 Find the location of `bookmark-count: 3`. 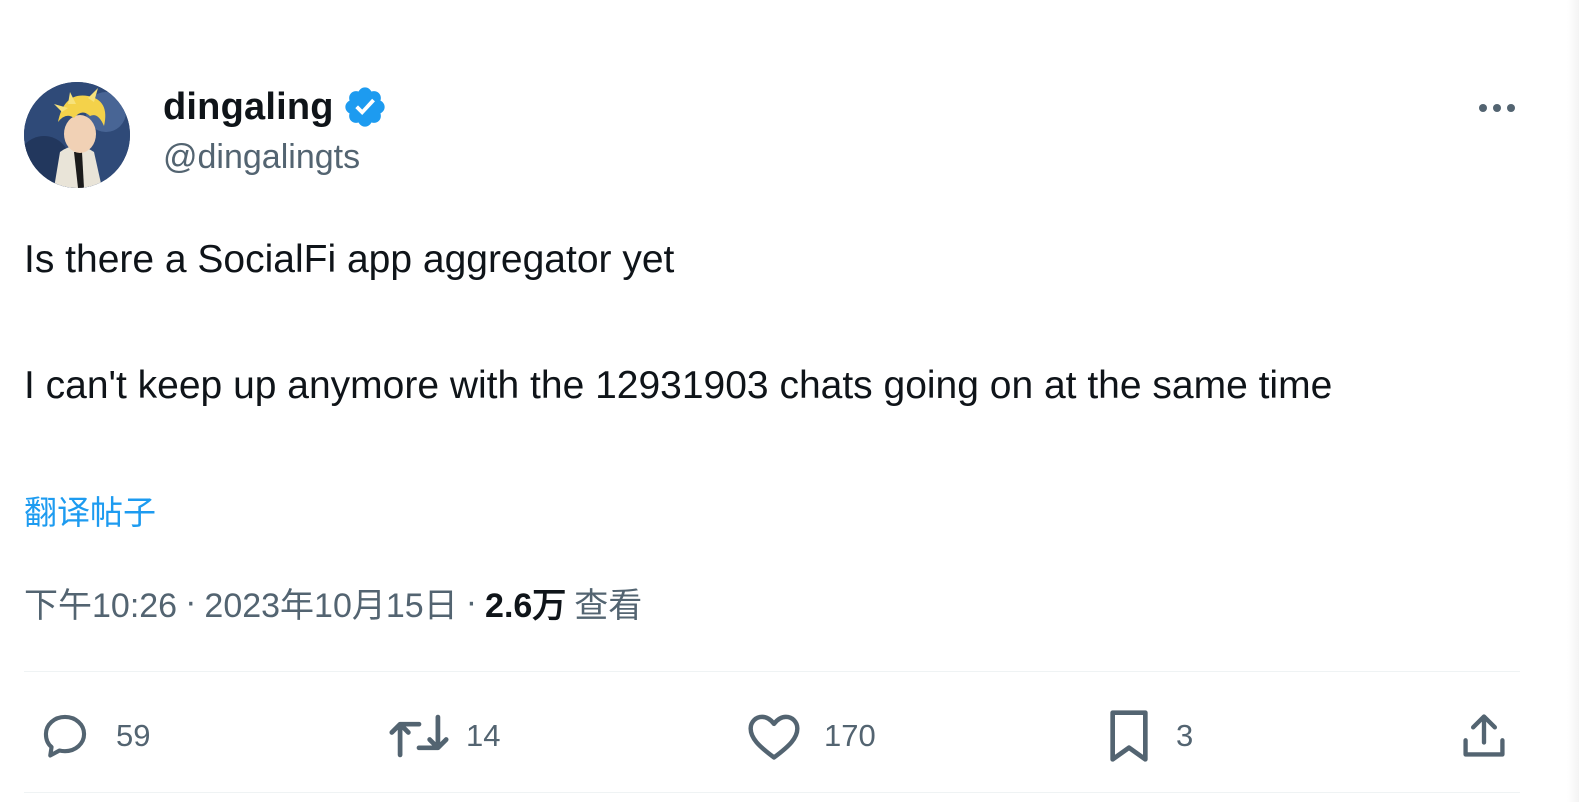

bookmark-count: 3 is located at coordinates (1185, 735).